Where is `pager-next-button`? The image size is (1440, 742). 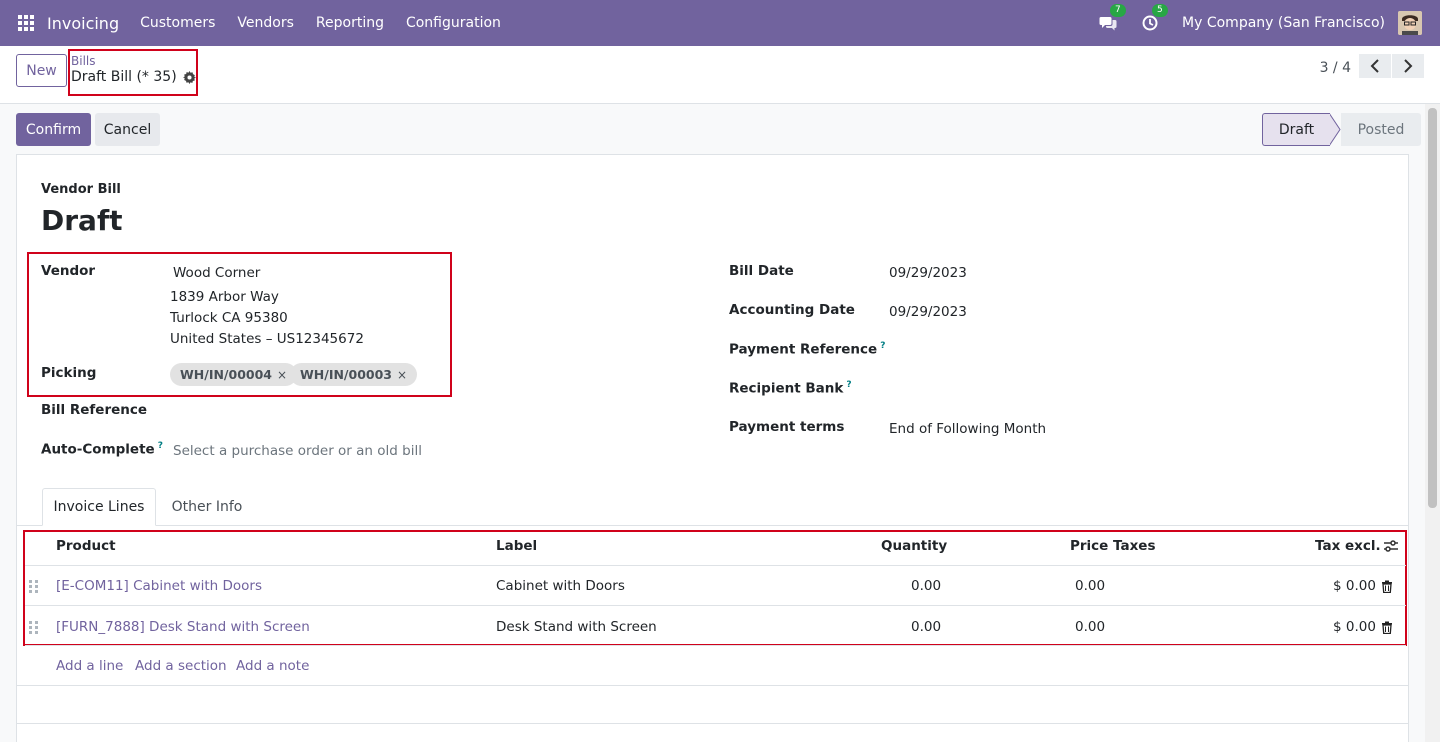
pager-next-button is located at coordinates (1408, 66).